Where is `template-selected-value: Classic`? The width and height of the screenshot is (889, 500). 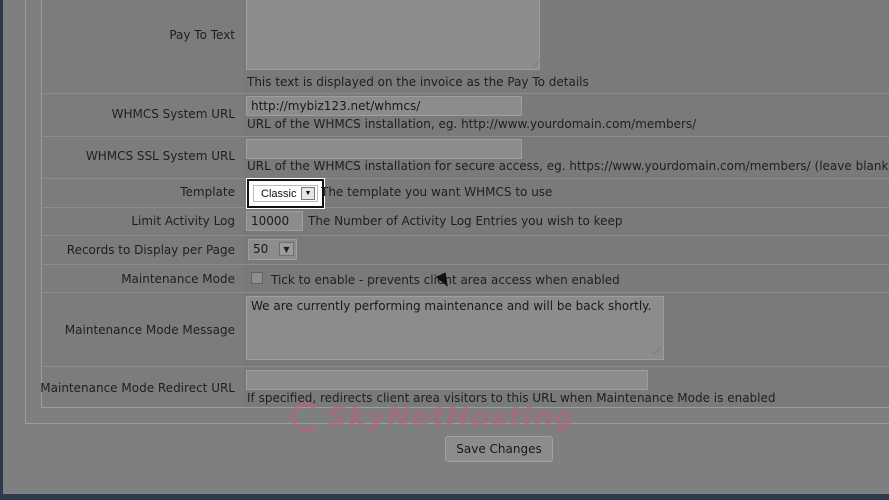
template-selected-value: Classic is located at coordinates (279, 194).